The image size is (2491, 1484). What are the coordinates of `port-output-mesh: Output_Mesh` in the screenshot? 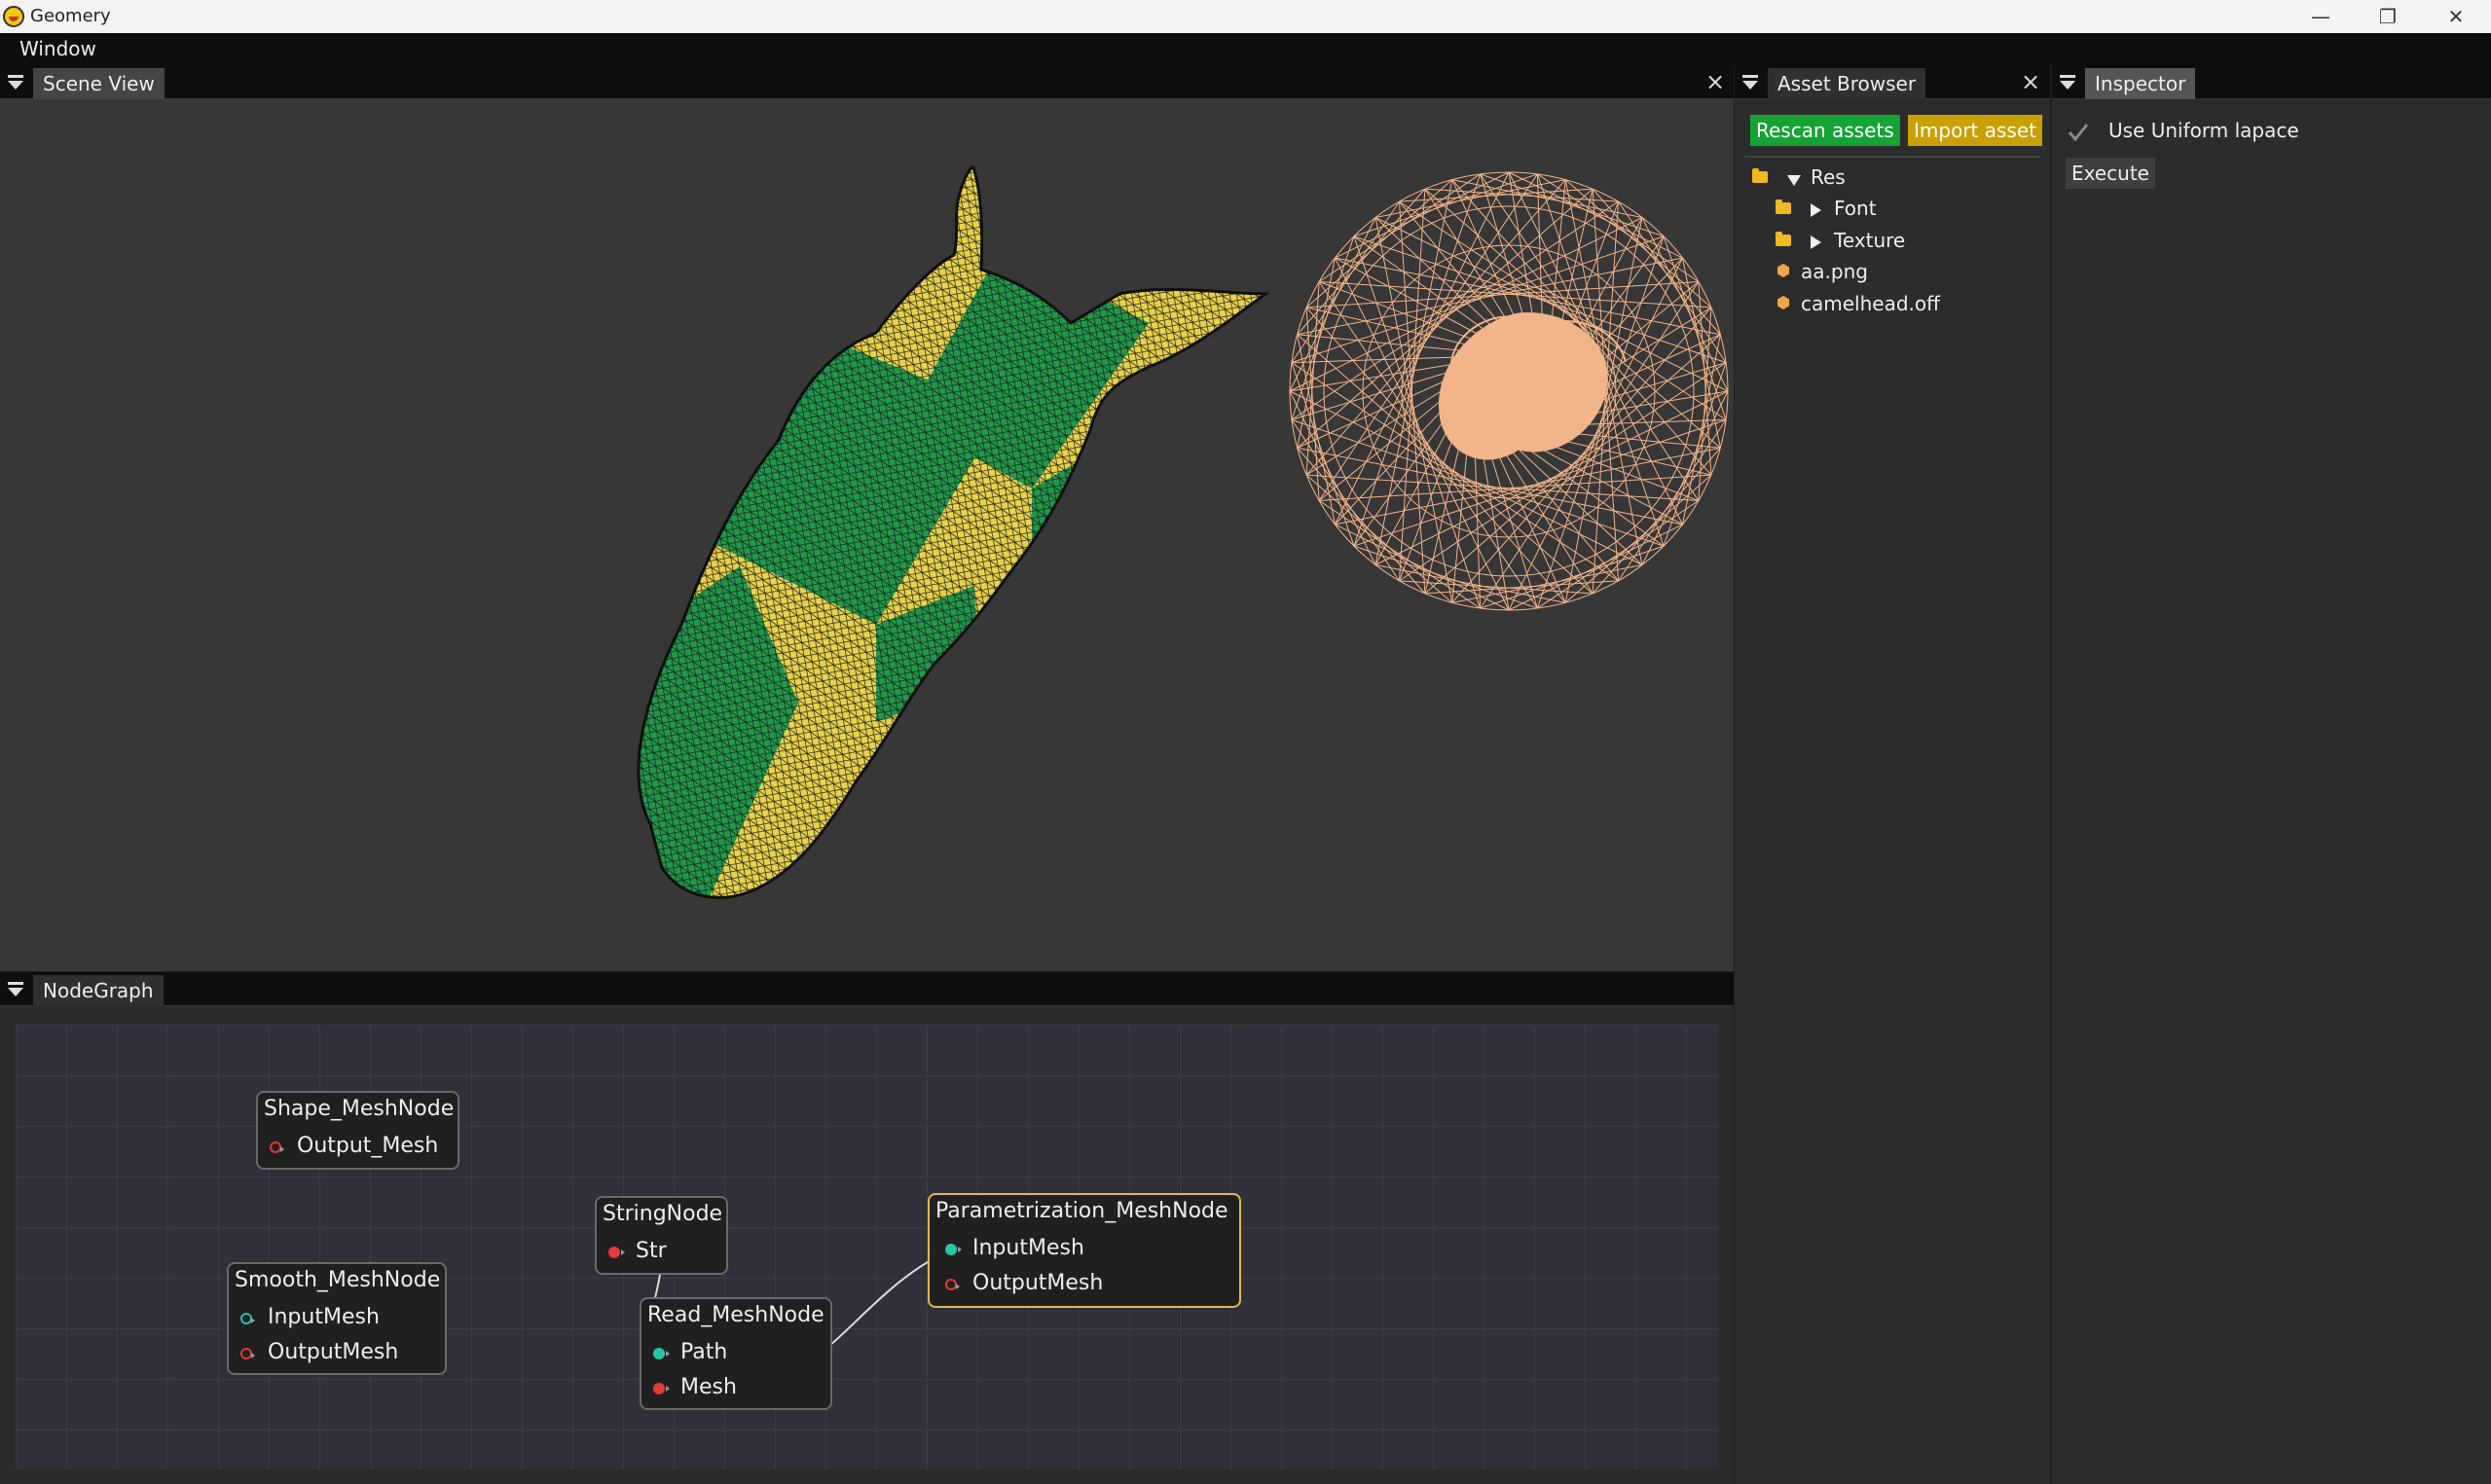 It's located at (362, 1147).